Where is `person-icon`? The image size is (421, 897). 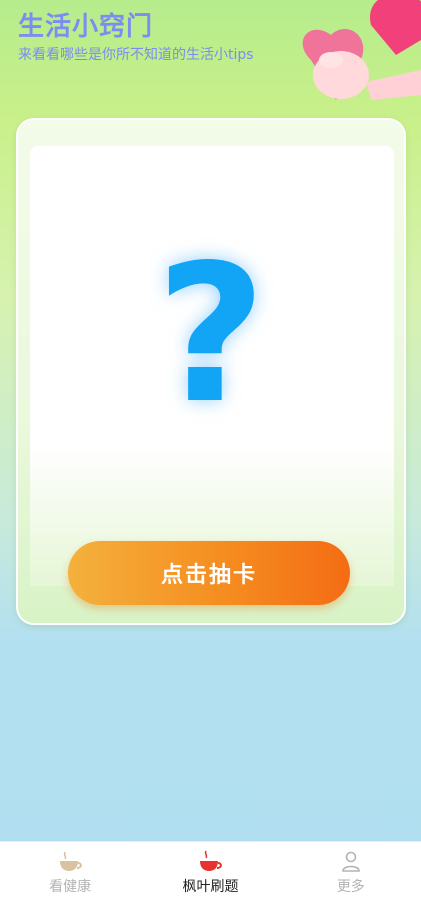 person-icon is located at coordinates (351, 862).